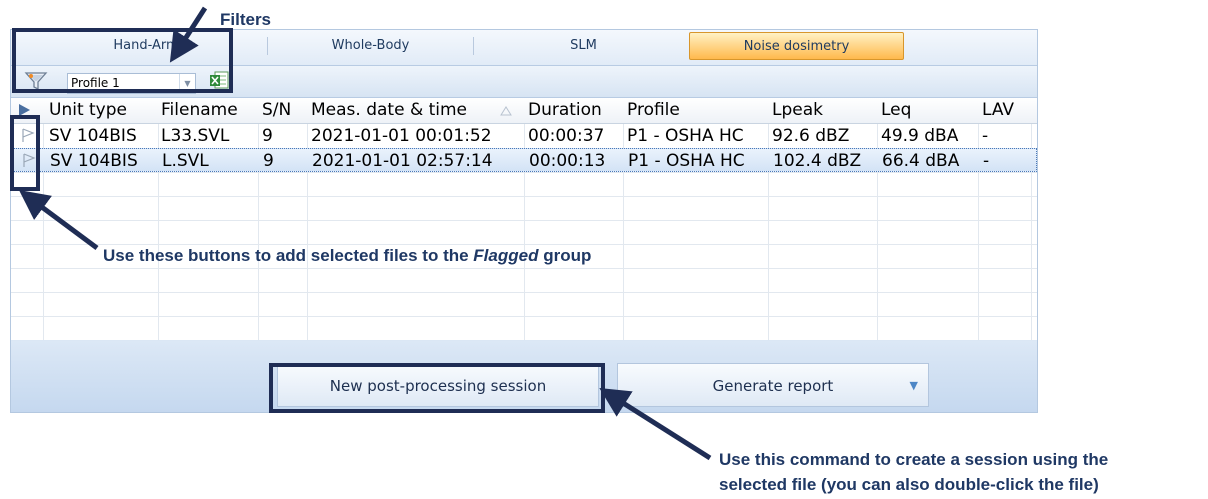 Image resolution: width=1208 pixels, height=499 pixels. Describe the element at coordinates (796, 46) in the screenshot. I see `tab-noise-dosimetry: Noise dosimetry` at that location.